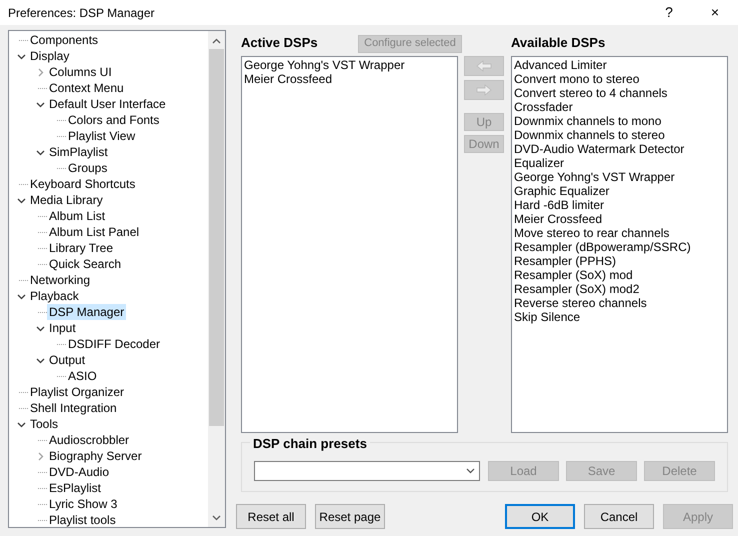  What do you see at coordinates (114, 344) in the screenshot?
I see `tree-item: DSDIFF Decoder` at bounding box center [114, 344].